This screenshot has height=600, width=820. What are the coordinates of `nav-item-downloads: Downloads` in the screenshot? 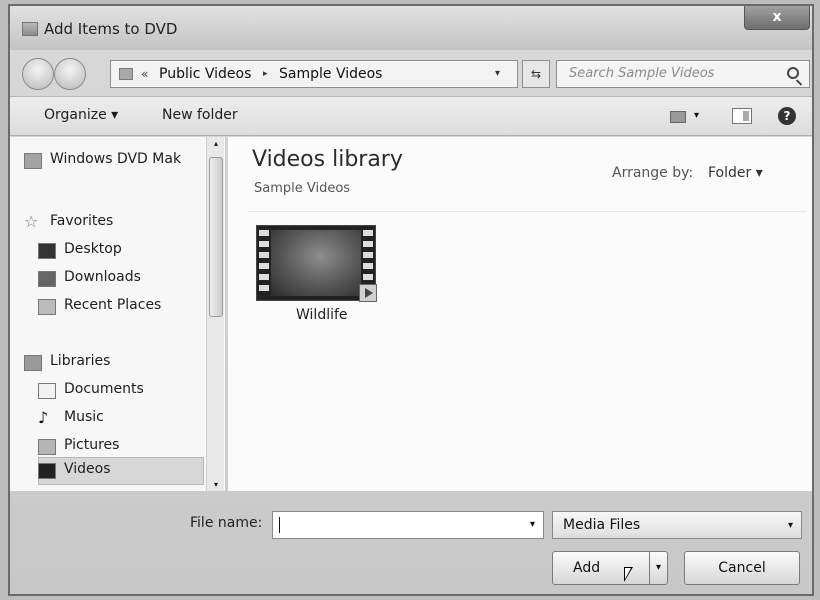 It's located at (102, 277).